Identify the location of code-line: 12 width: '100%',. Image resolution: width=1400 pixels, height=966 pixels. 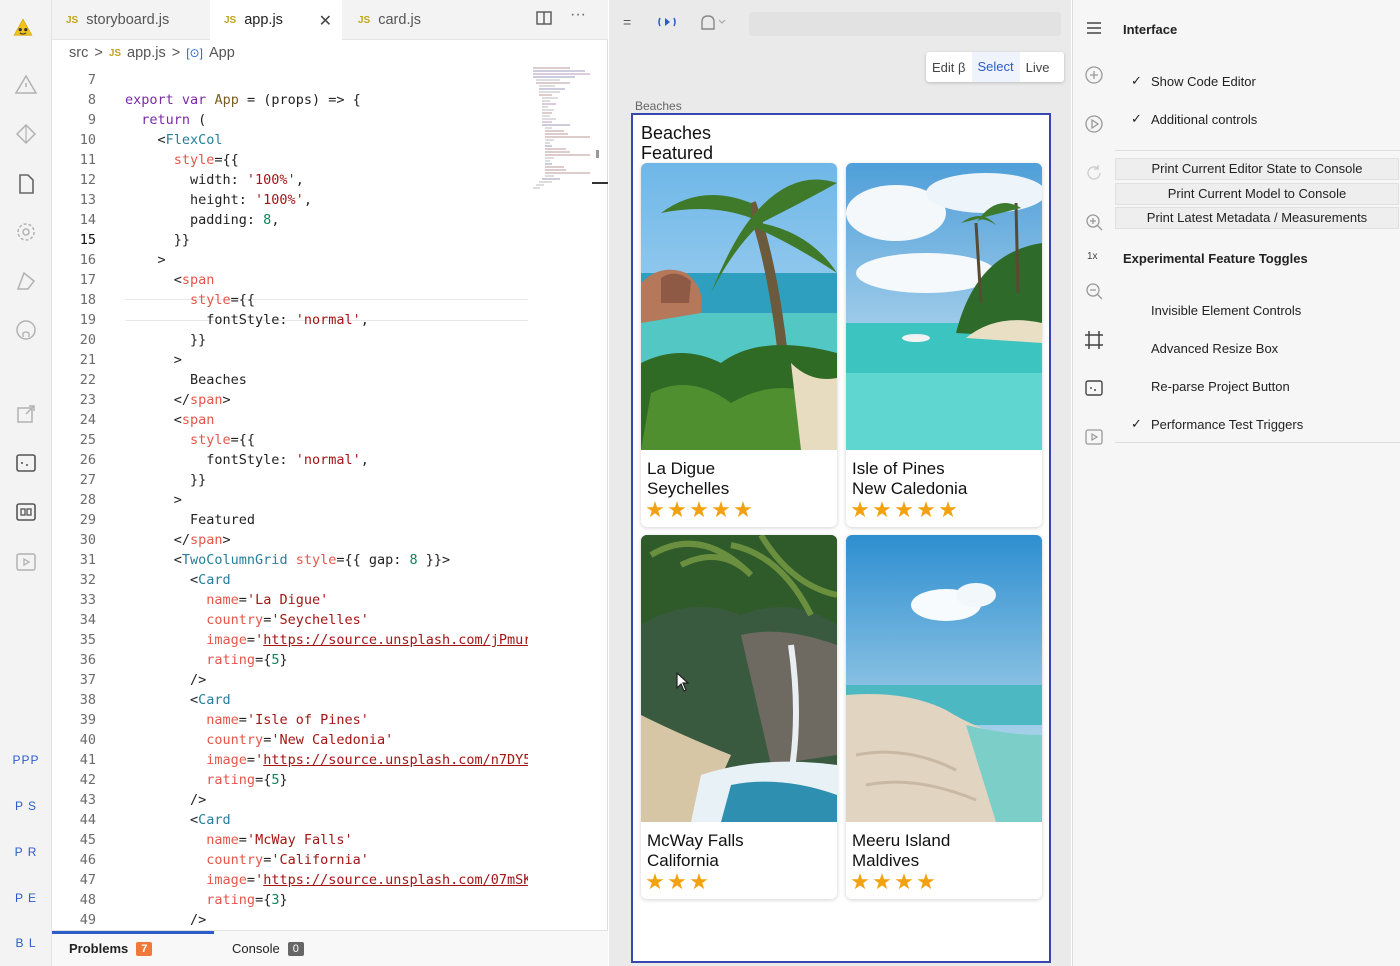
(290, 180).